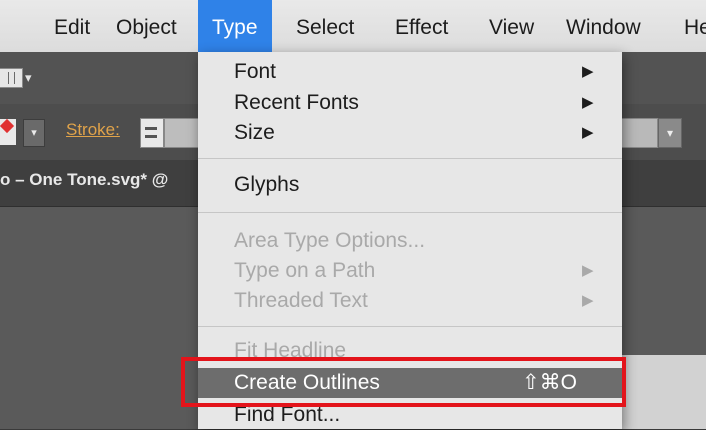 The width and height of the screenshot is (706, 430). What do you see at coordinates (301, 300) in the screenshot?
I see `menu-item-label: Threaded Text` at bounding box center [301, 300].